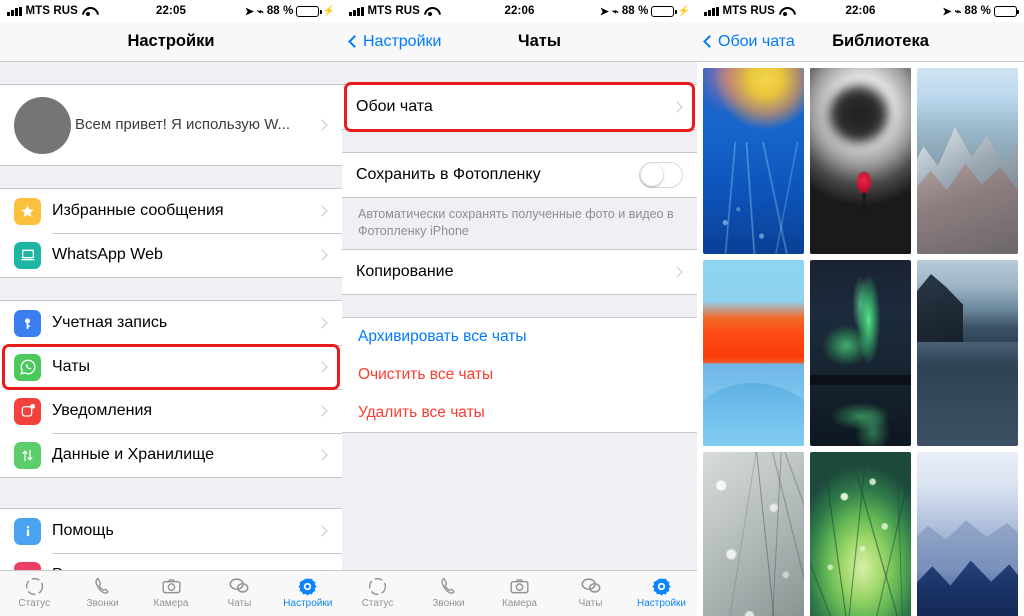 This screenshot has width=1024, height=616. I want to click on copy-group: Копирование, so click(519, 272).